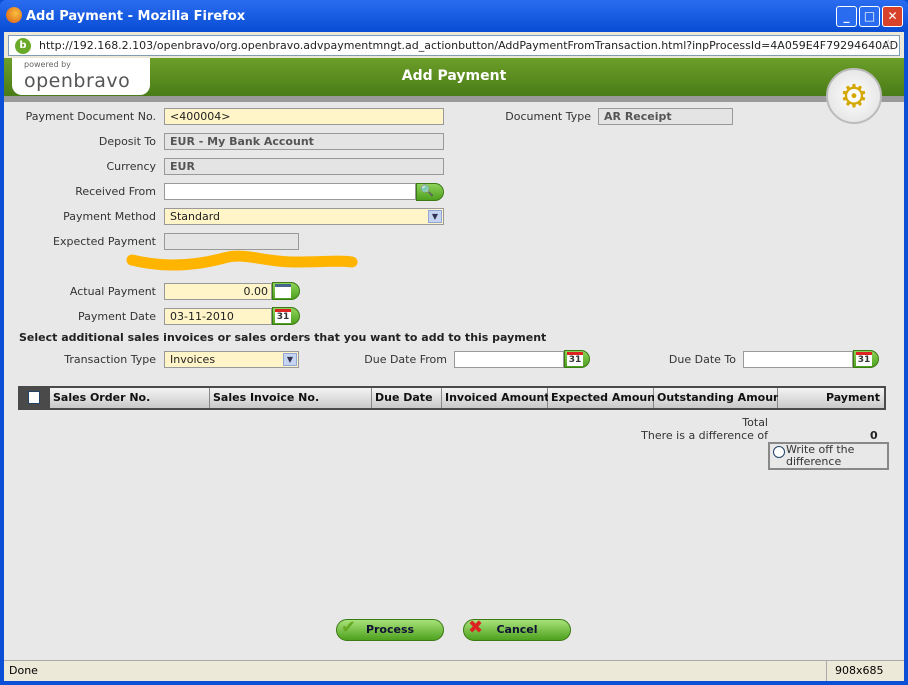 The width and height of the screenshot is (908, 685). I want to click on search-icon: 🔍, so click(427, 190).